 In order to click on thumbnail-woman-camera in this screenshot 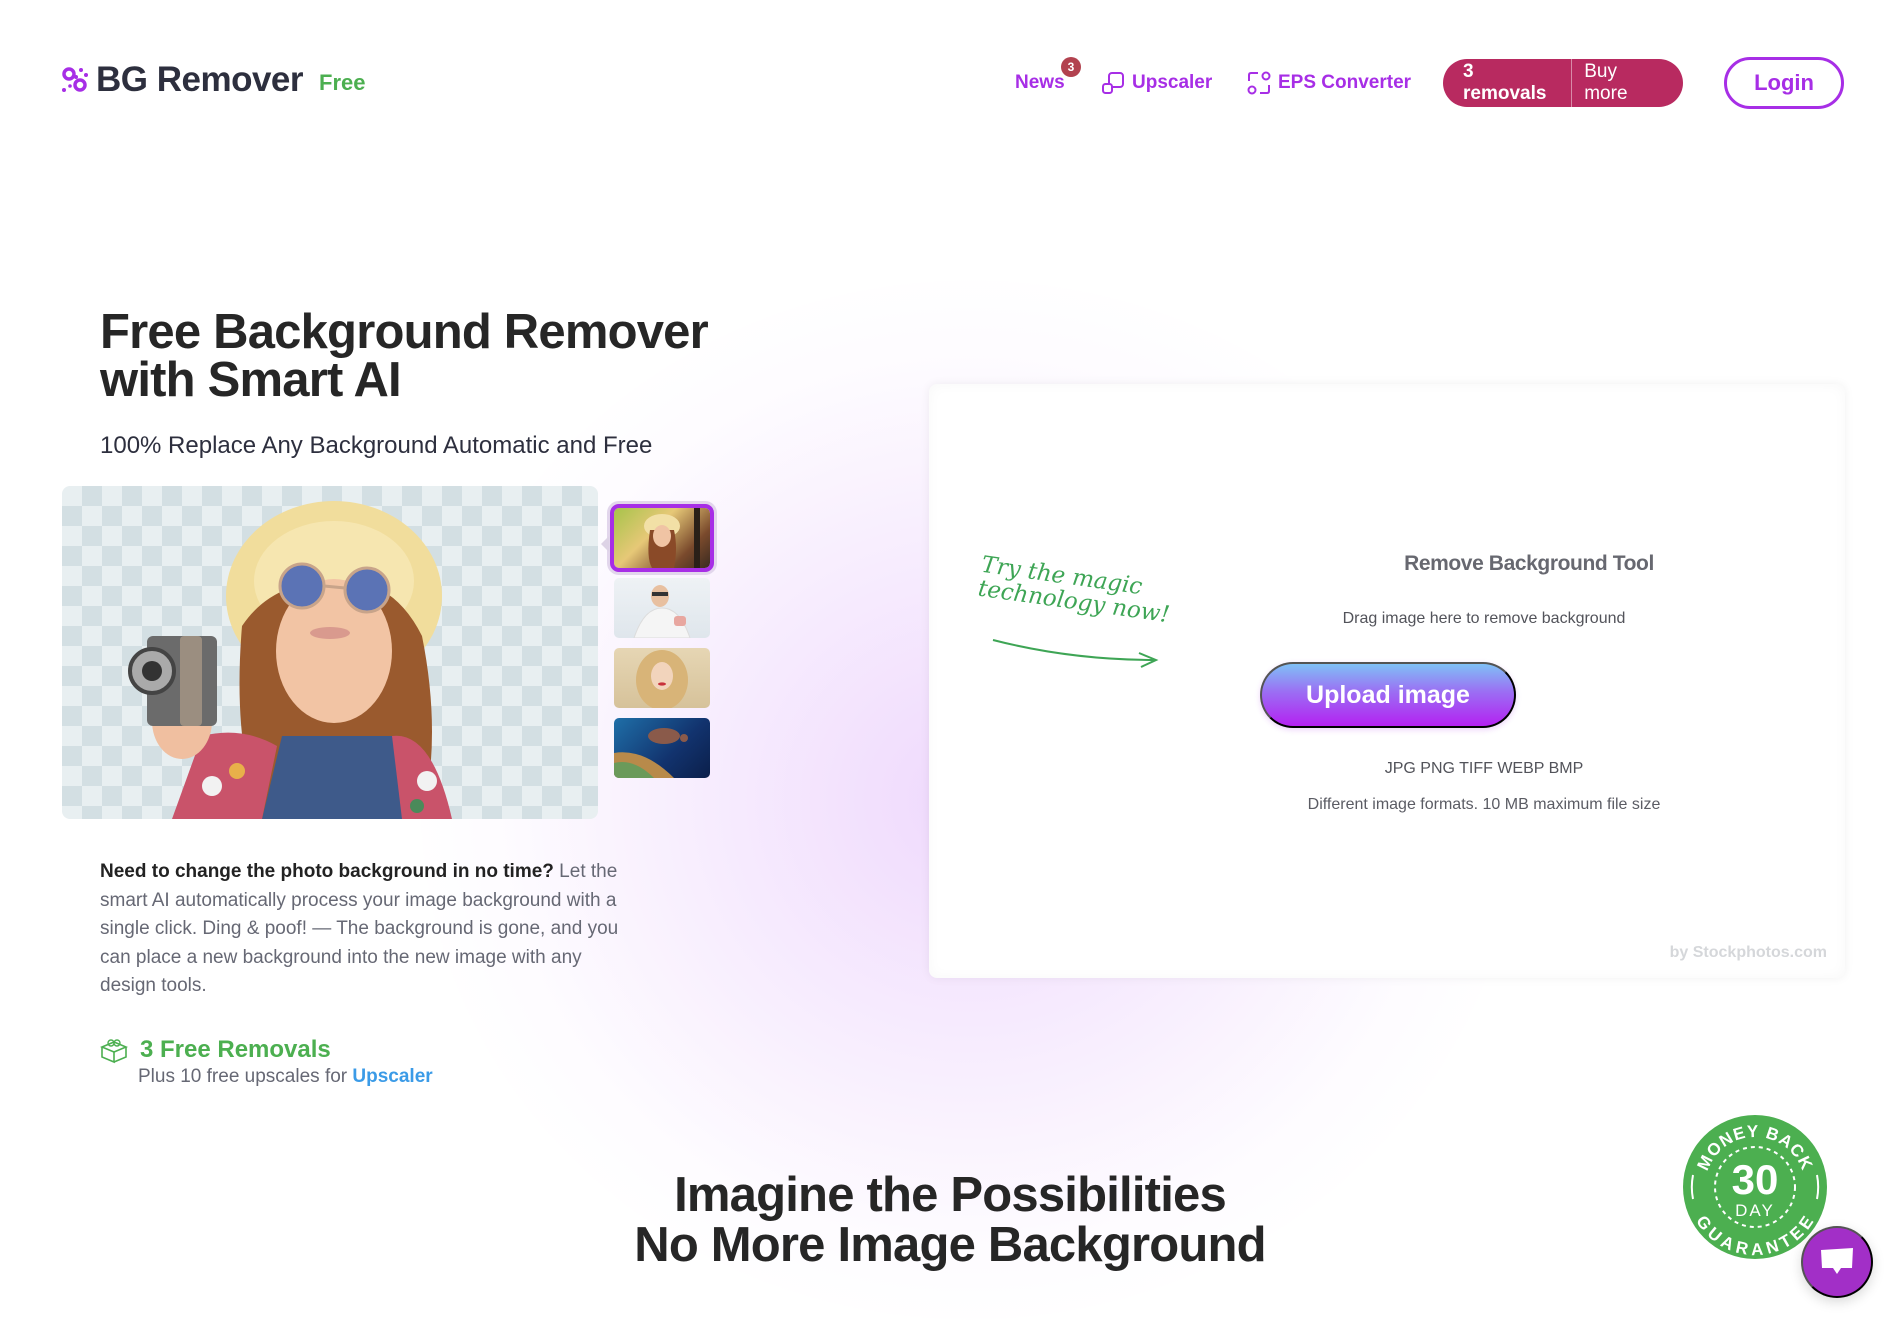, I will do `click(662, 538)`.